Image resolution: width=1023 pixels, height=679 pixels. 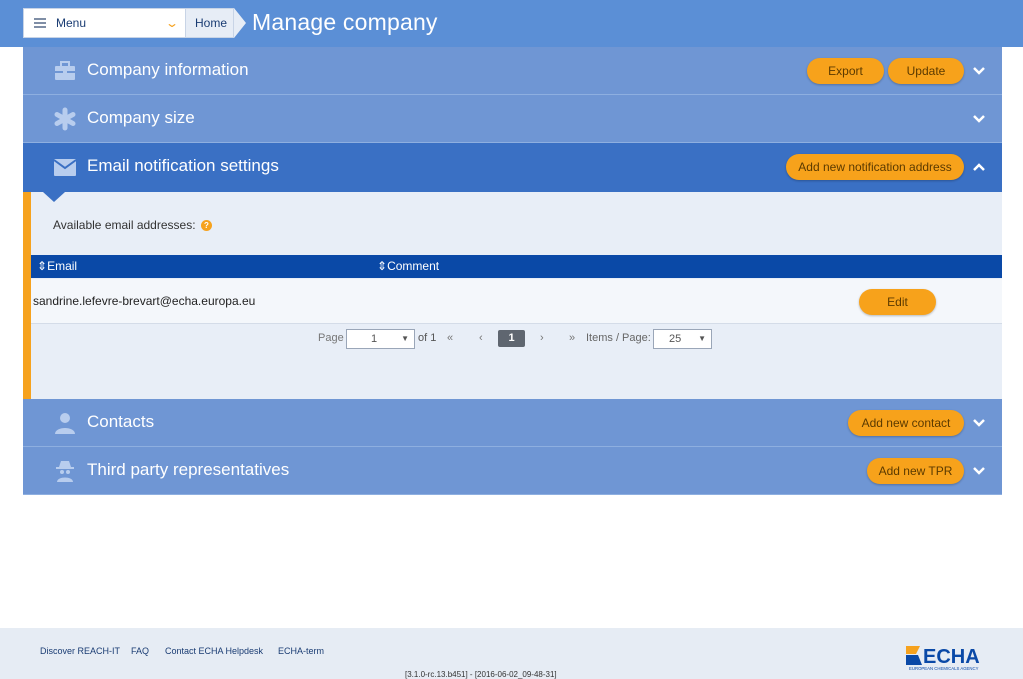 What do you see at coordinates (516, 266) in the screenshot?
I see `email-table-header: ⇕Email ⇕Comment` at bounding box center [516, 266].